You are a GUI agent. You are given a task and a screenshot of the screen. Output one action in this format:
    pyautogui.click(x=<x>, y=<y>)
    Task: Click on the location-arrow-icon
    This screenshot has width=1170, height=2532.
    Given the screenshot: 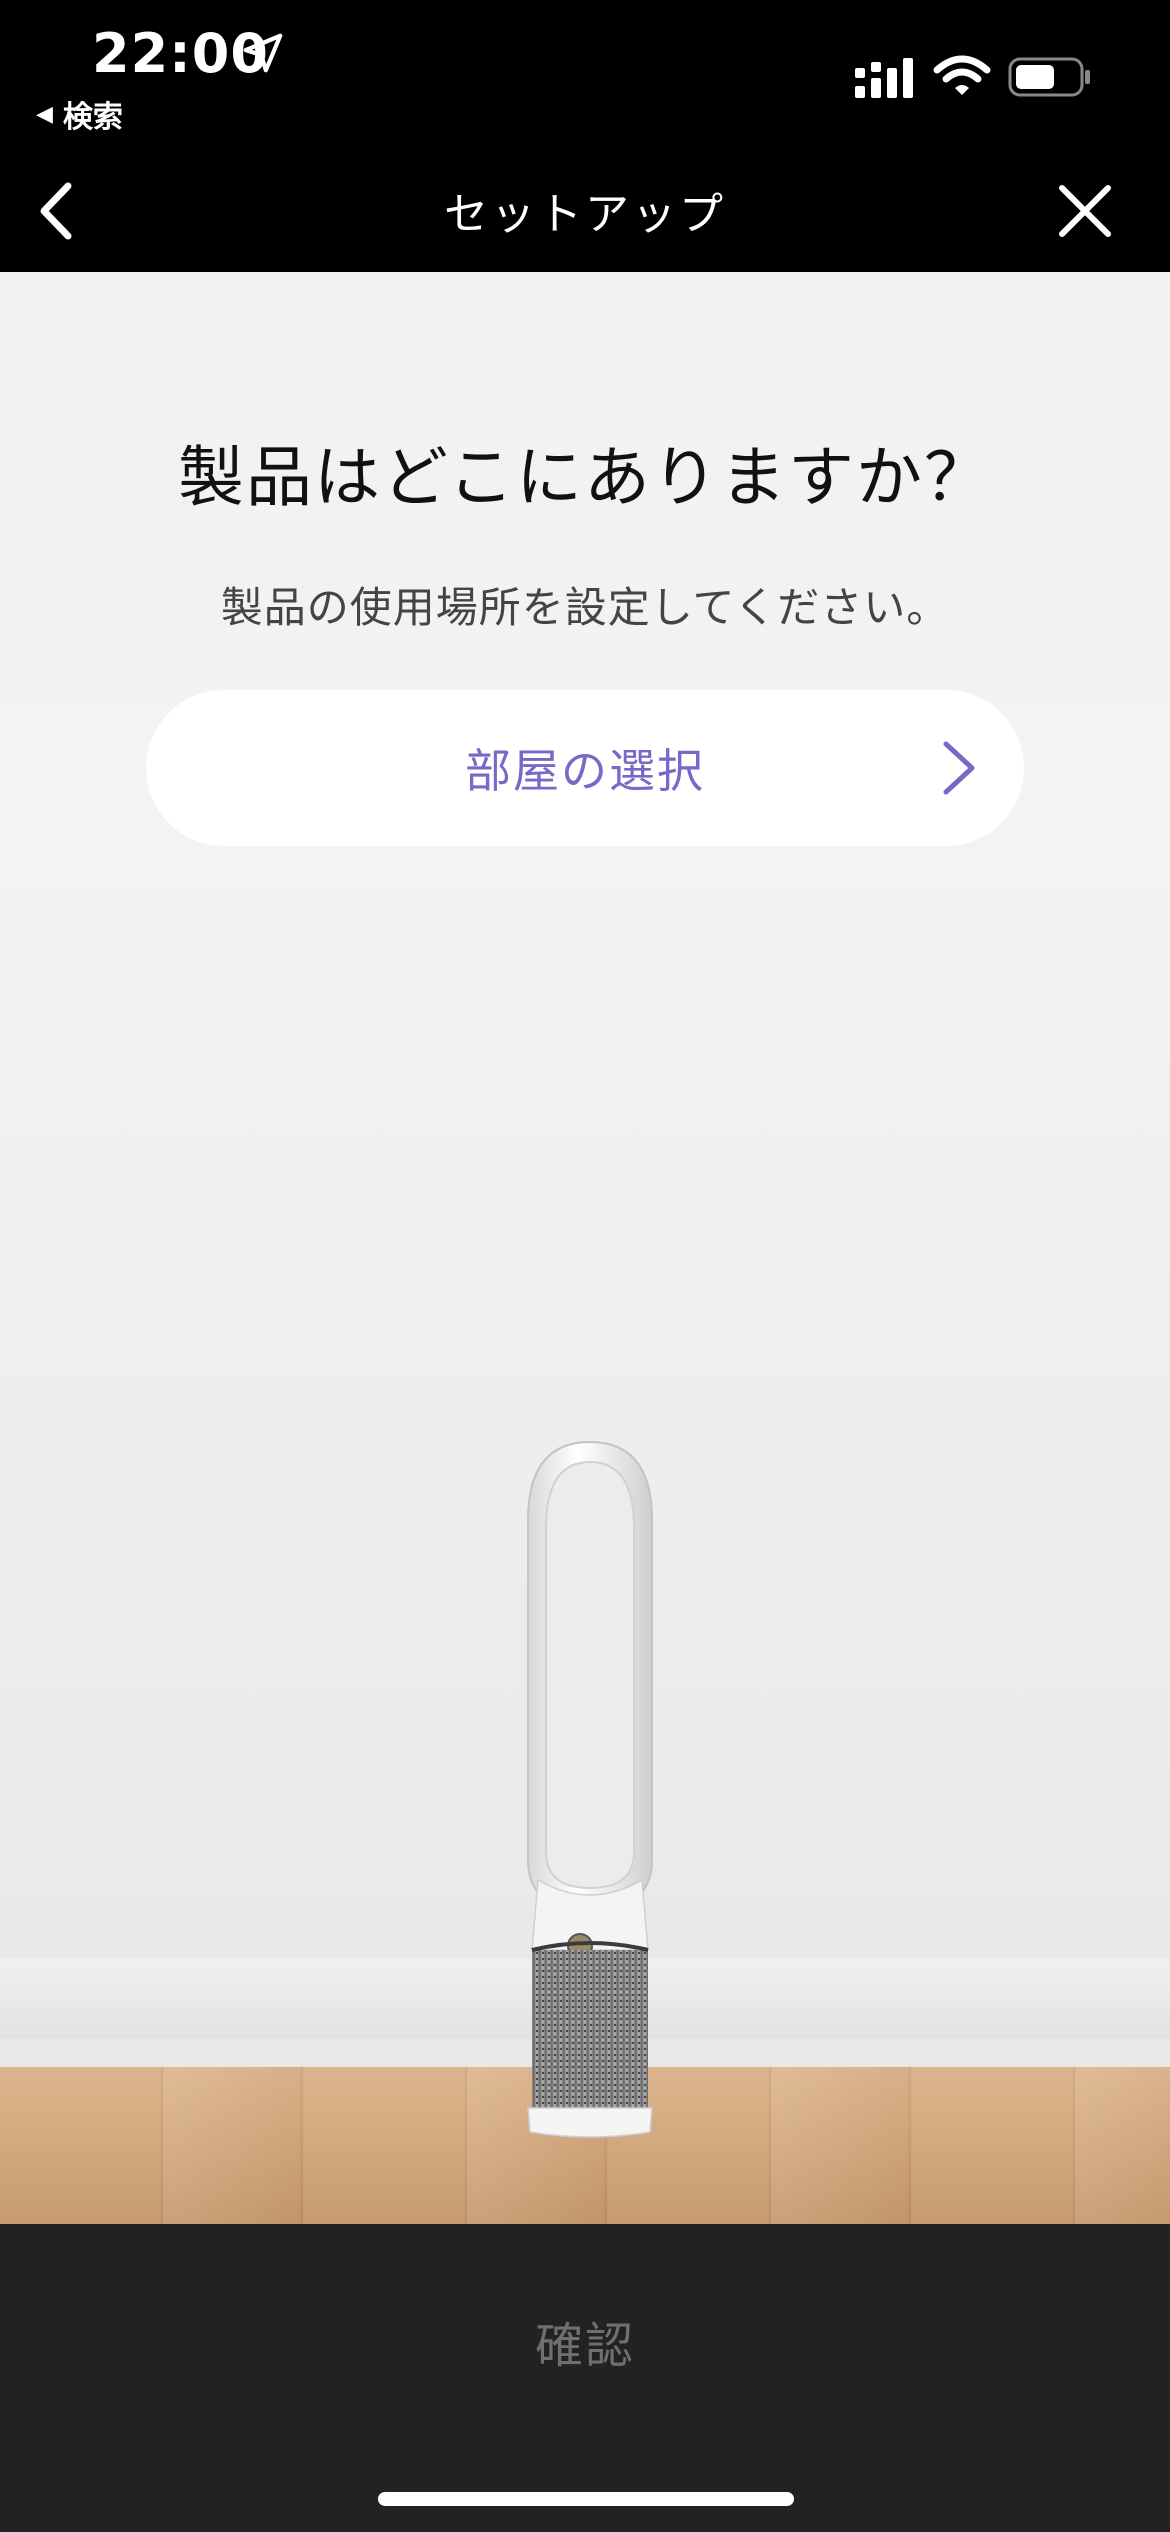 What is the action you would take?
    pyautogui.click(x=263, y=53)
    